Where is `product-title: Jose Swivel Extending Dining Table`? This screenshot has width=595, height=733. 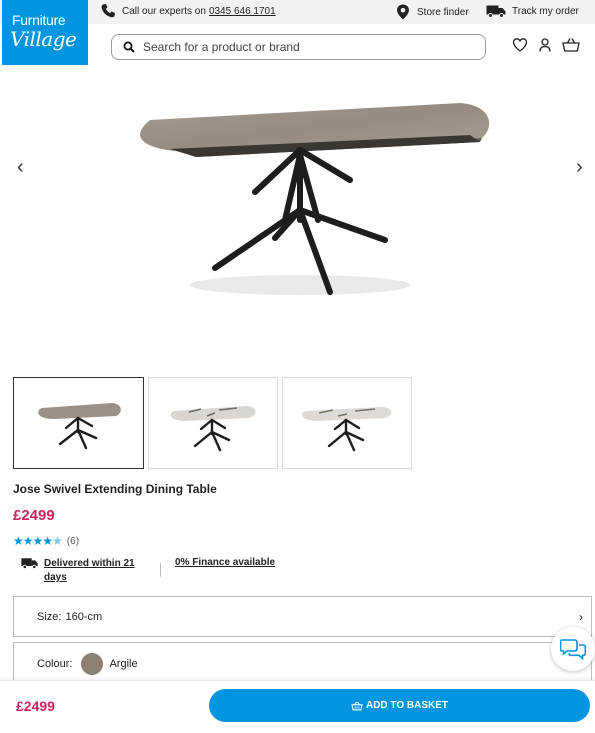
product-title: Jose Swivel Extending Dining Table is located at coordinates (115, 489).